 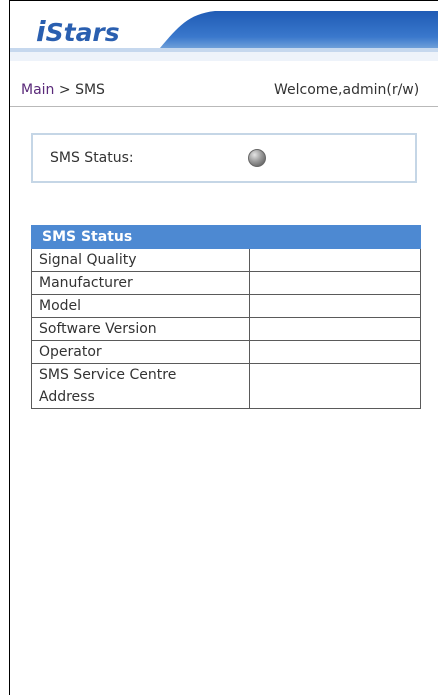 I want to click on breadcrumb-main-link: Main, so click(x=37, y=90).